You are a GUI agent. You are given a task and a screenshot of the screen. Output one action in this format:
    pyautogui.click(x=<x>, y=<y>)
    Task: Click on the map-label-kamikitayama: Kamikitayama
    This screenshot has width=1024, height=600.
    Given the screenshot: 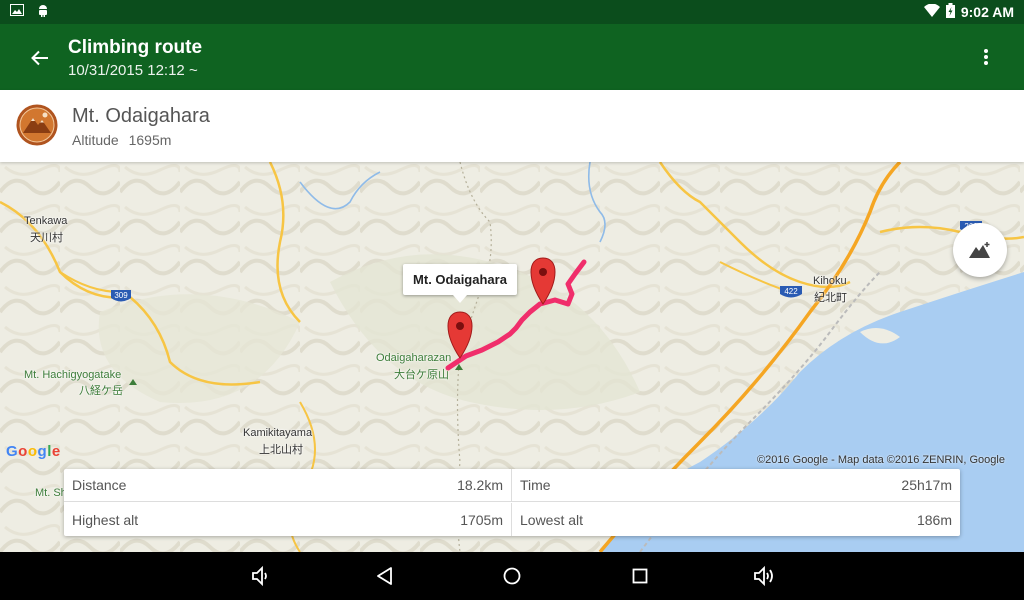 What is the action you would take?
    pyautogui.click(x=278, y=433)
    